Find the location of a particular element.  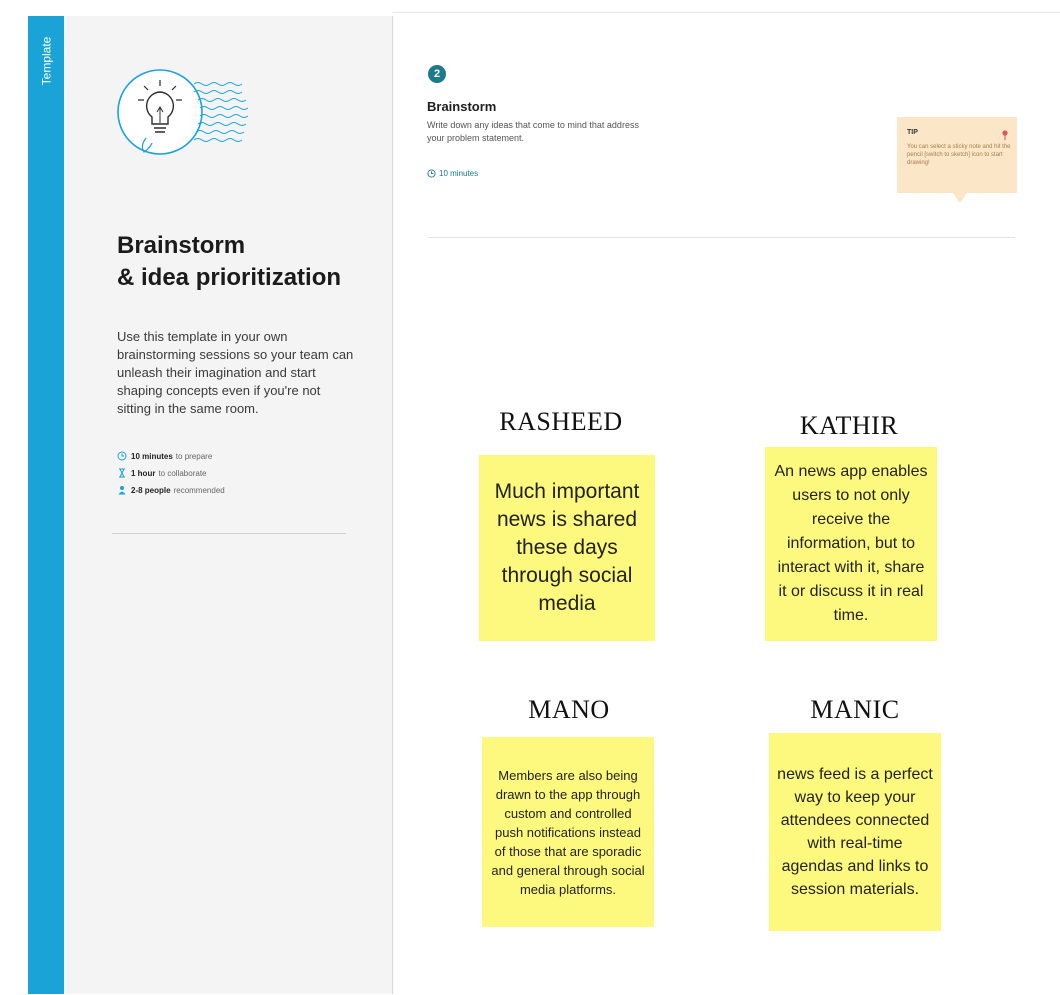

meta-prepare-value: 10 minutes is located at coordinates (152, 456).